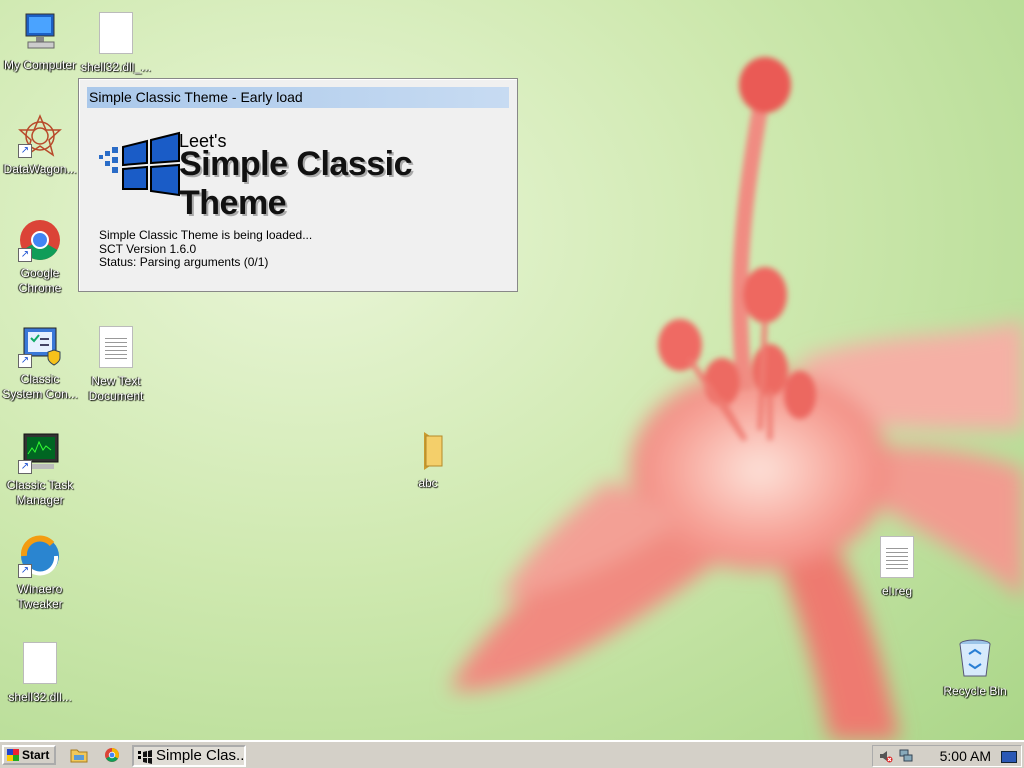 The width and height of the screenshot is (1024, 768). I want to click on desktop-icon-label: Google Chrome, so click(40, 280).